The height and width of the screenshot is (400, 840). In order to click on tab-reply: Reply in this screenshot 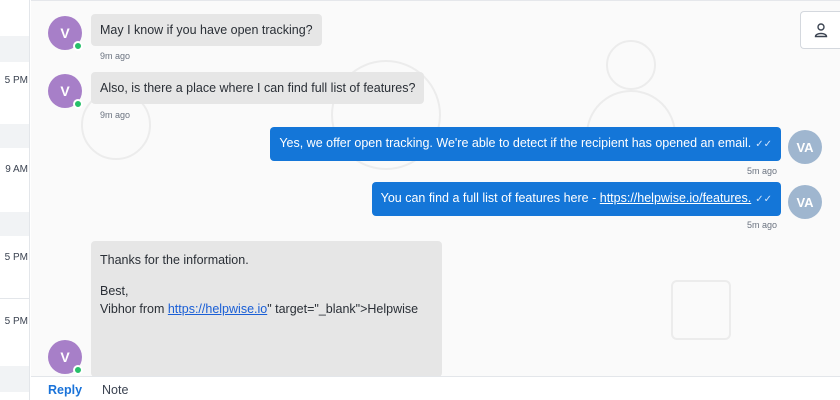, I will do `click(65, 390)`.